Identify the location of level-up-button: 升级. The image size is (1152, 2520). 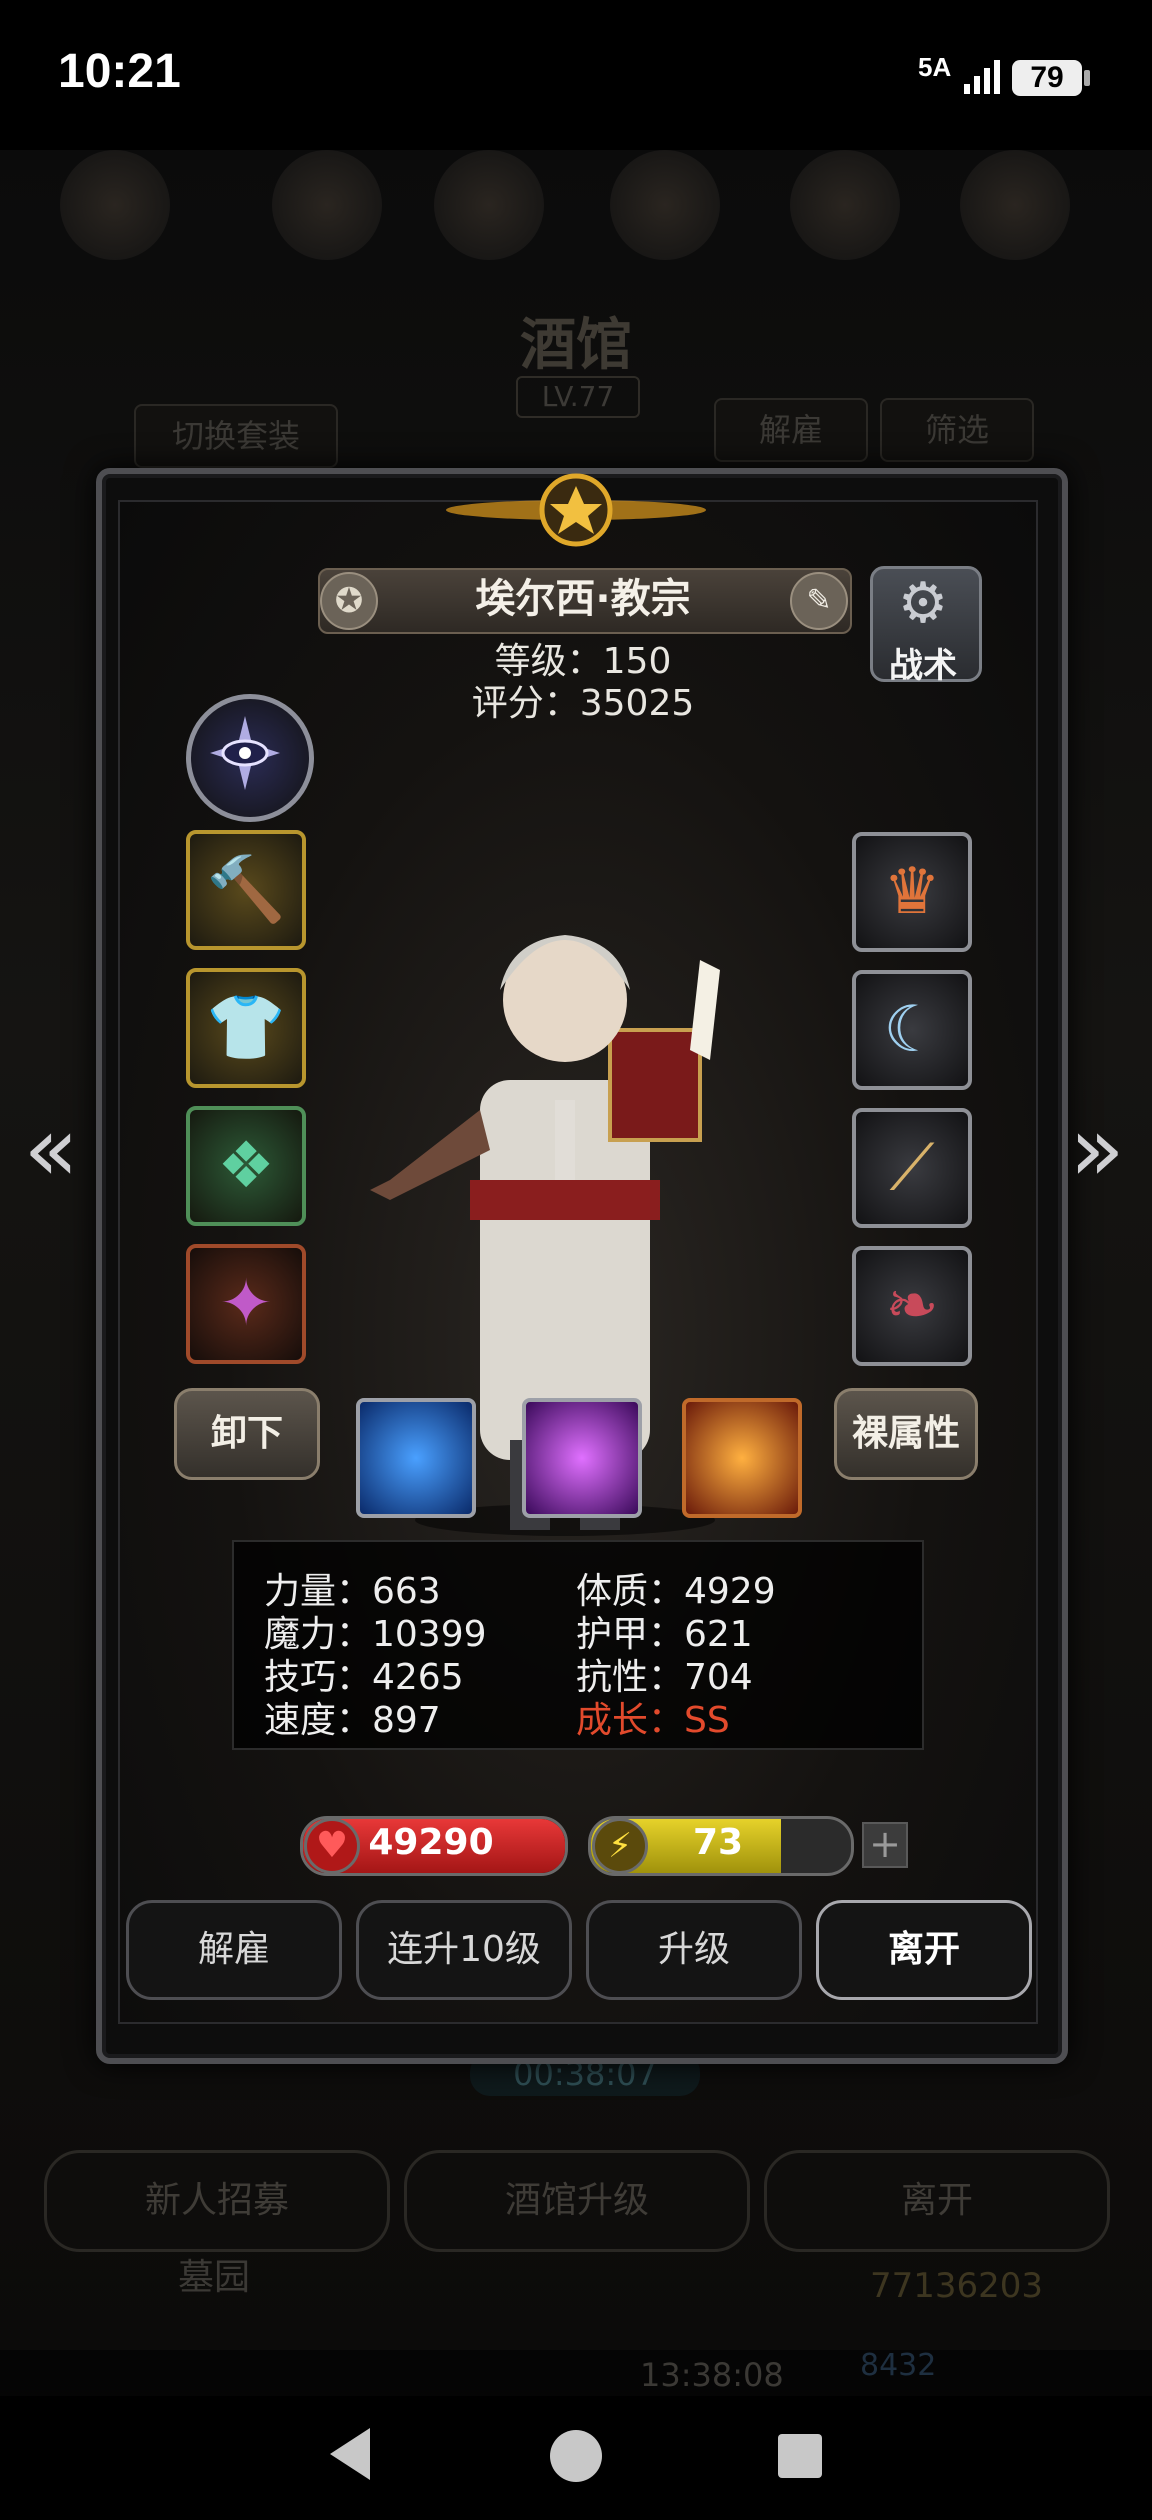
(694, 1950).